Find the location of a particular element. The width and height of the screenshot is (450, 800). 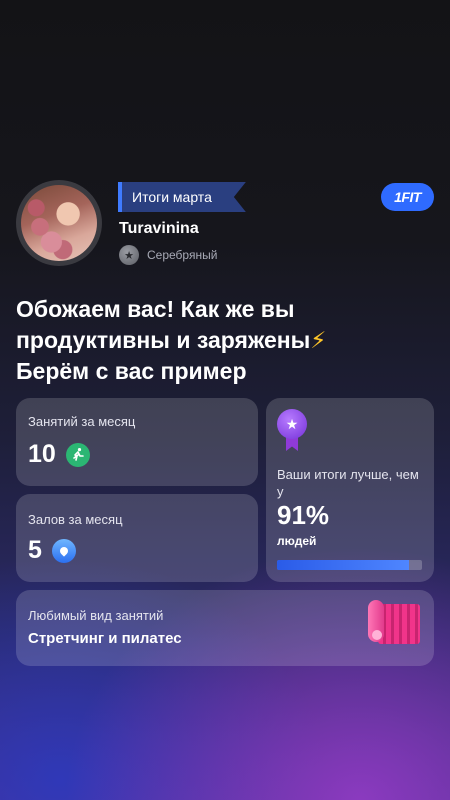

map-pin-icon is located at coordinates (63, 550).